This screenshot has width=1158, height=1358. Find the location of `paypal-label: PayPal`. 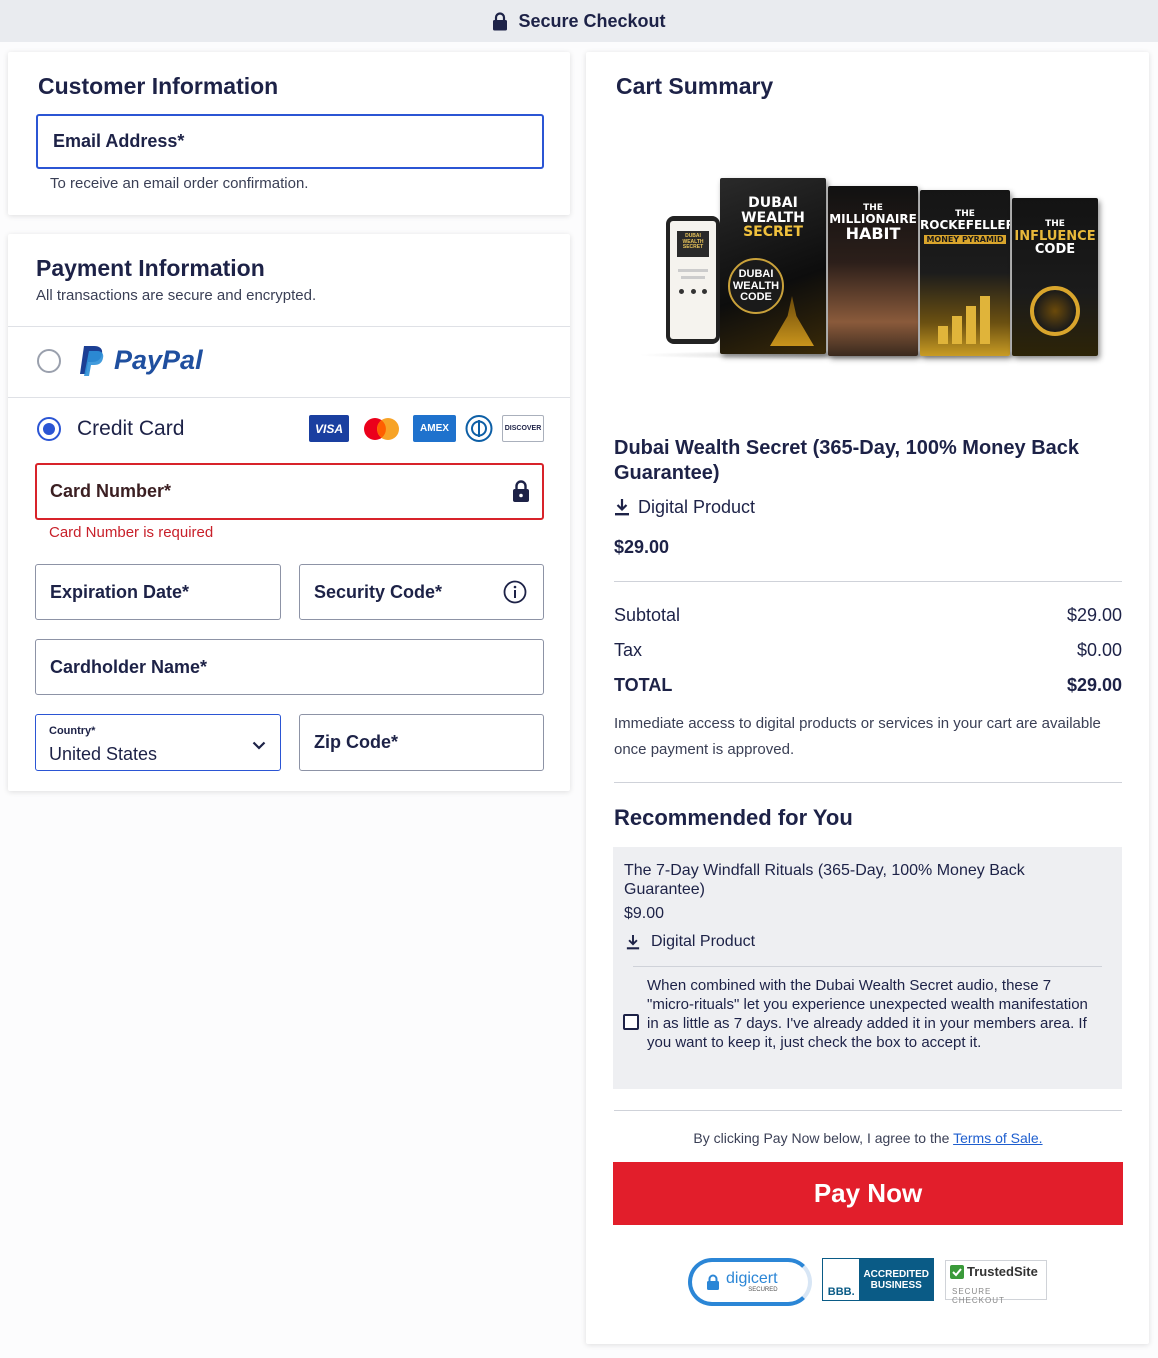

paypal-label: PayPal is located at coordinates (158, 360).